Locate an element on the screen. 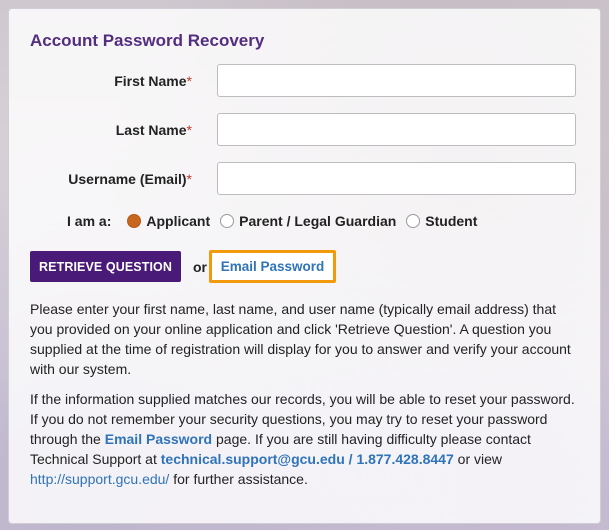  parent-guardian-label: Parent / Legal Guardian is located at coordinates (318, 221).